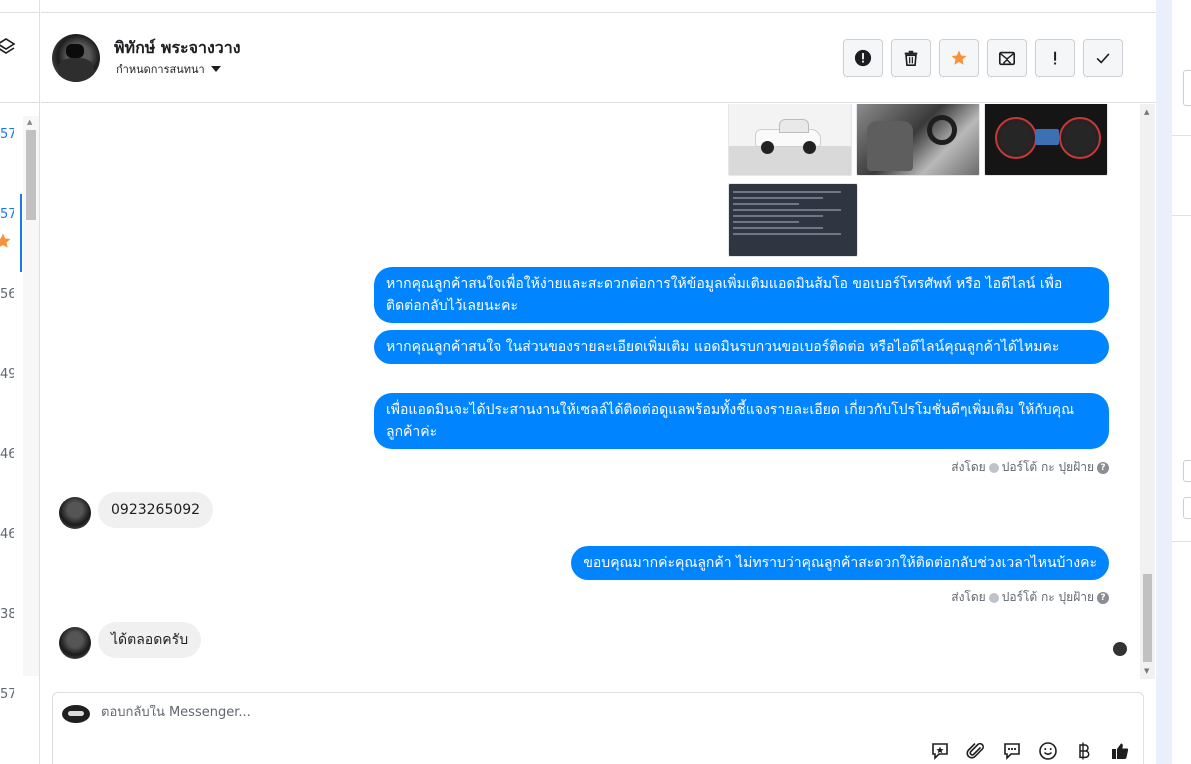  I want to click on contact-name: พิทักษ์ พระจางวาง, so click(177, 48).